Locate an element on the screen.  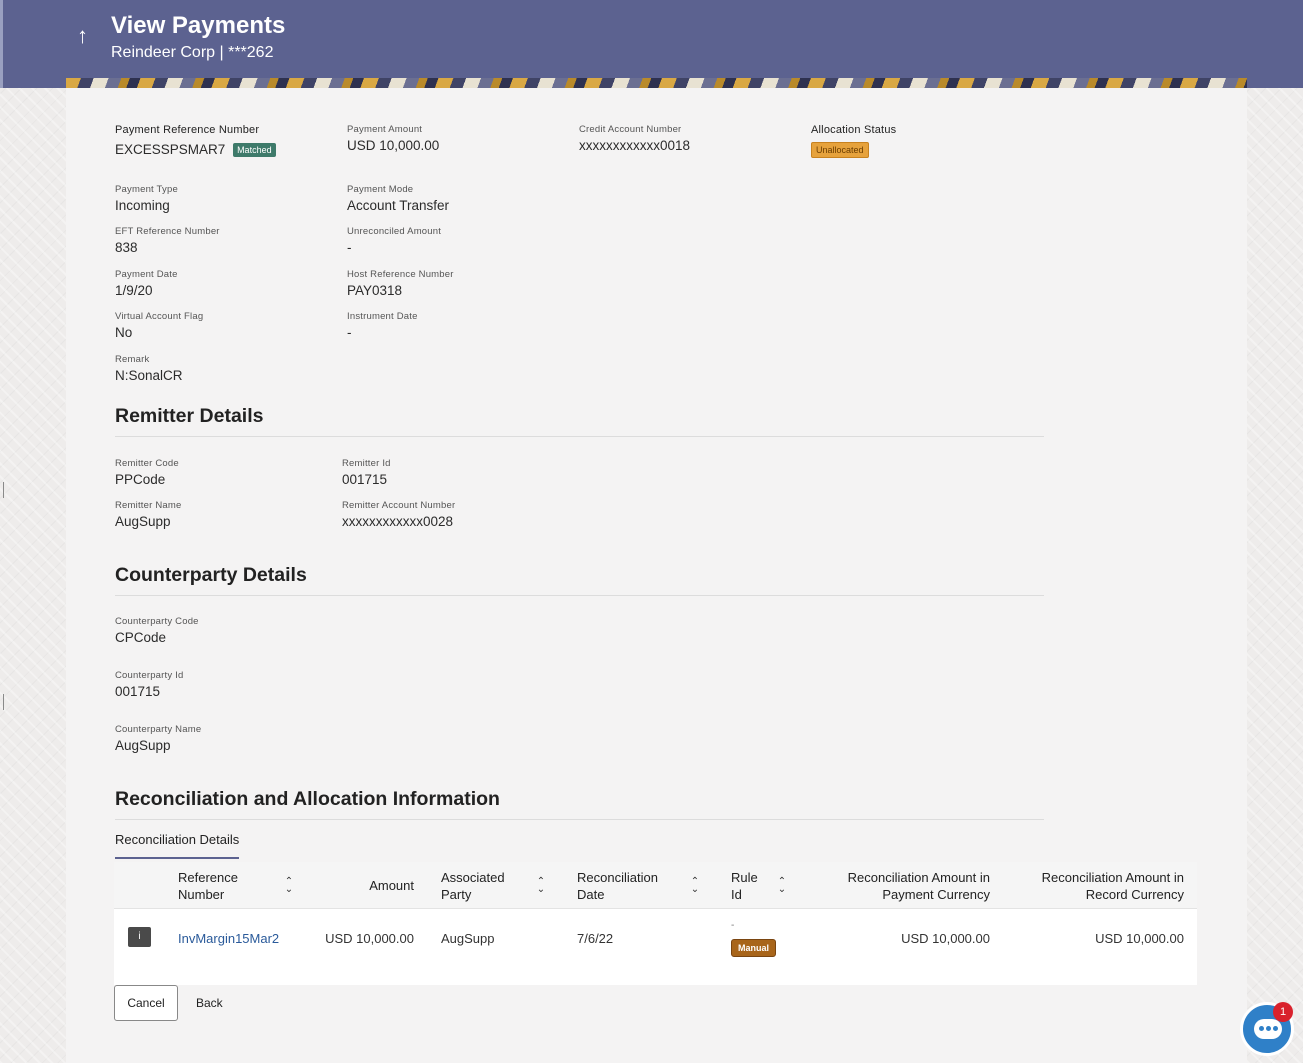
row-reconciliation-date: 7/6/22 is located at coordinates (595, 938).